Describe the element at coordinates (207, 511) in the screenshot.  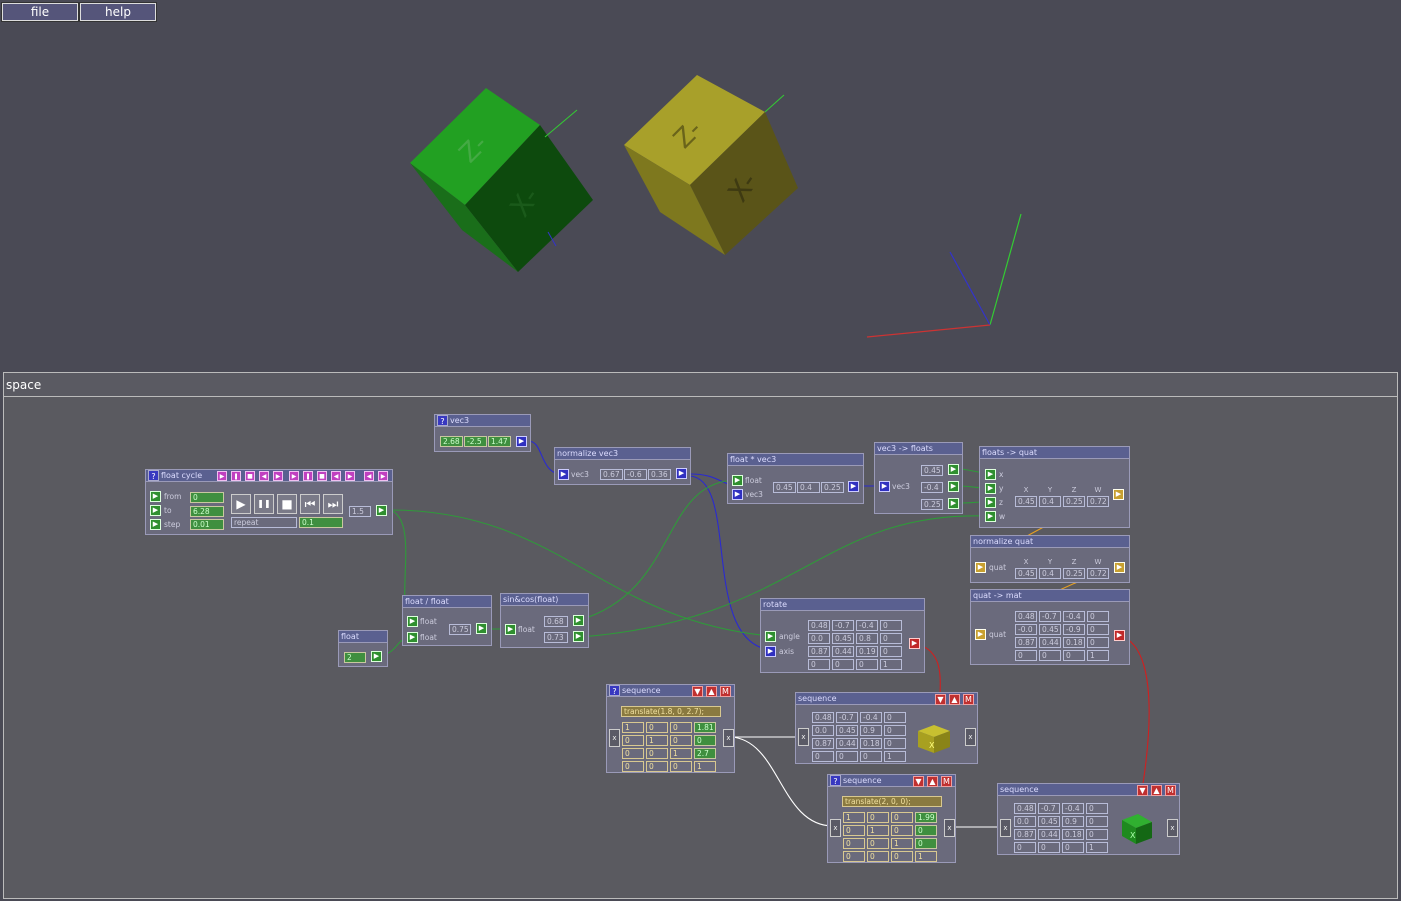
I see `to-field: 6.28` at that location.